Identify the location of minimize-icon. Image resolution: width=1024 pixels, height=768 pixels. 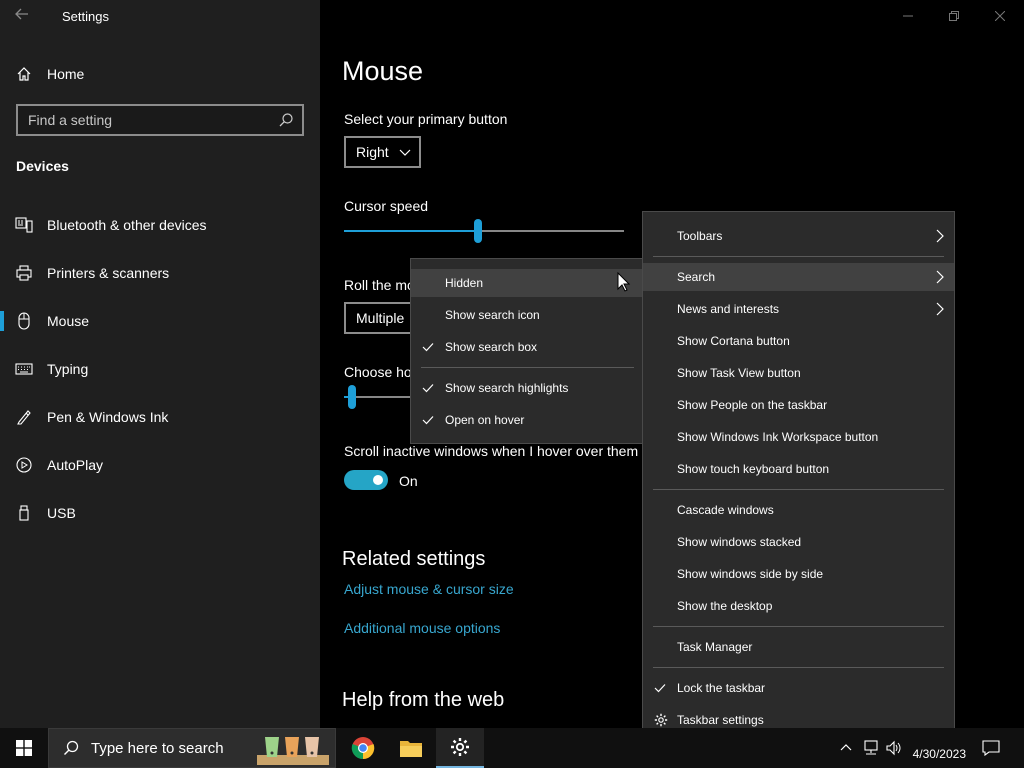
(908, 16).